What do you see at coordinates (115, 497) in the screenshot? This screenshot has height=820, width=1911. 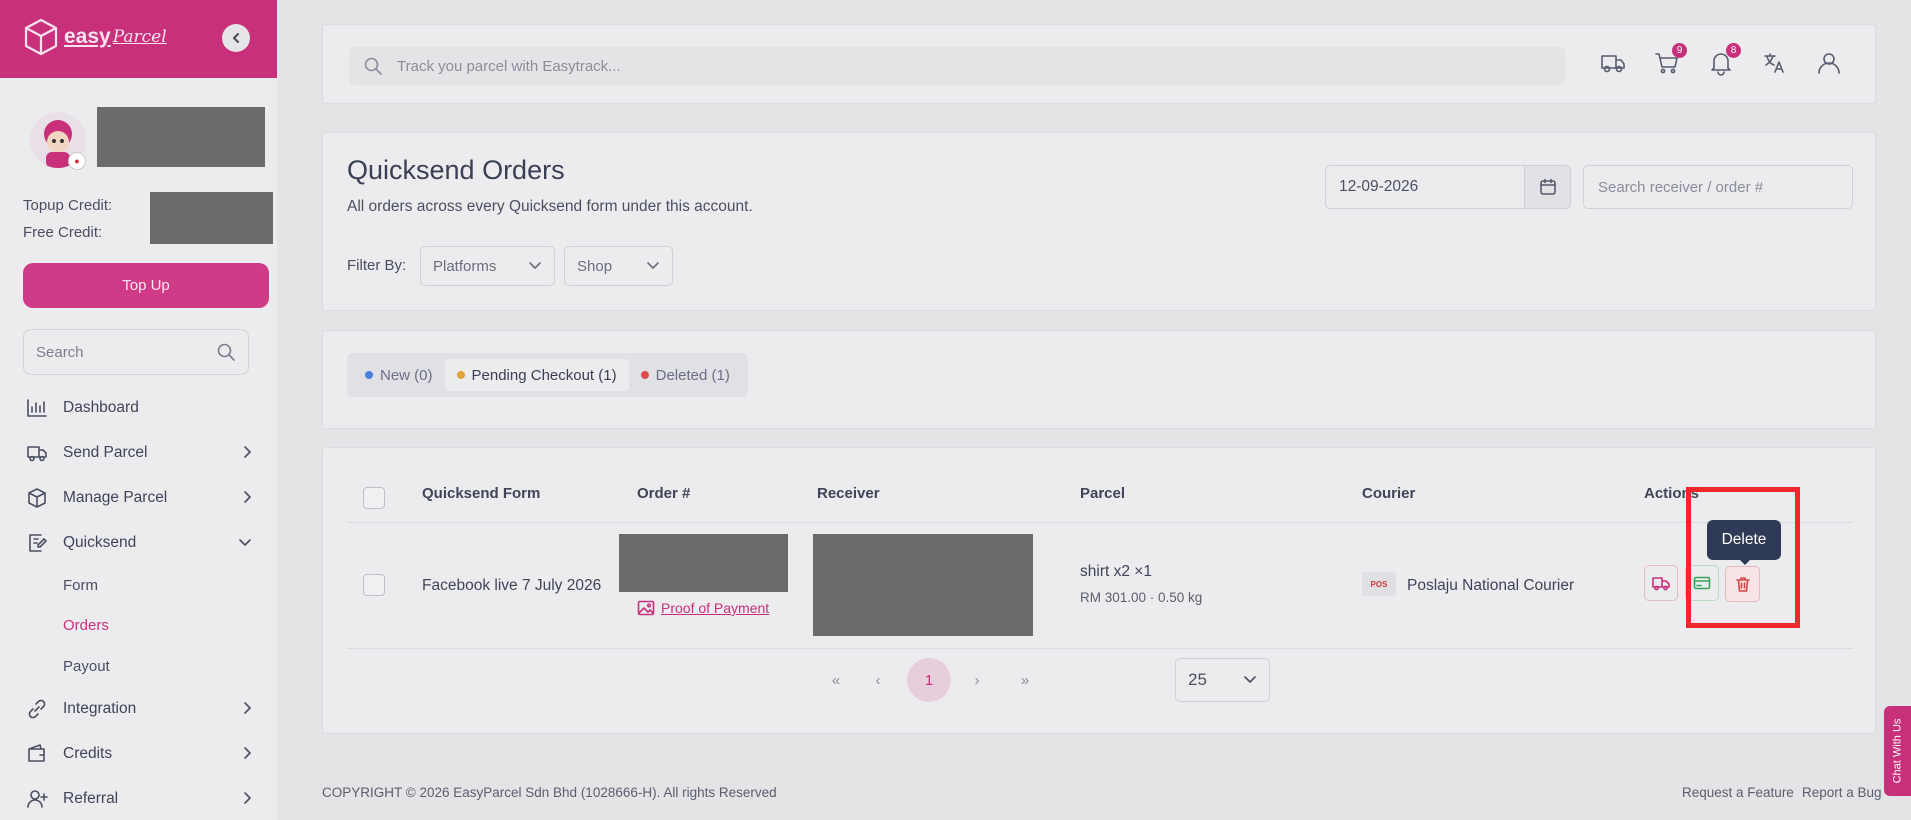 I see `sidebar-item-label: Manage Parcel` at bounding box center [115, 497].